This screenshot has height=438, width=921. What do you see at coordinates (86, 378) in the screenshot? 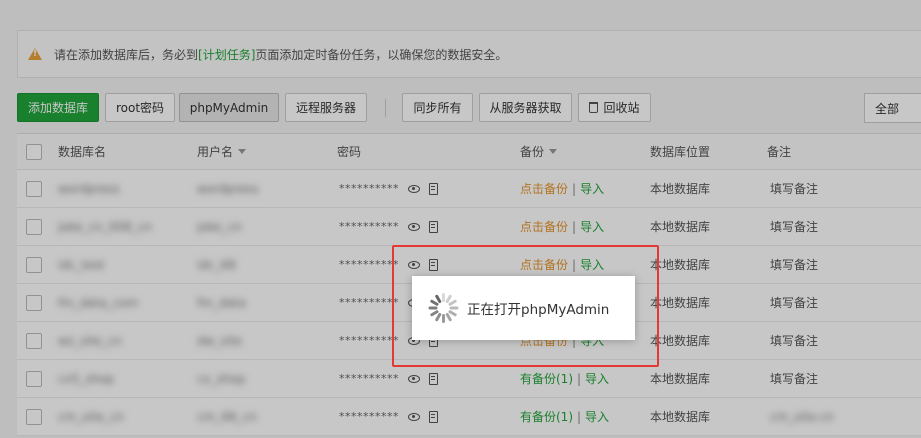
I see `db-name: cx5_shop` at bounding box center [86, 378].